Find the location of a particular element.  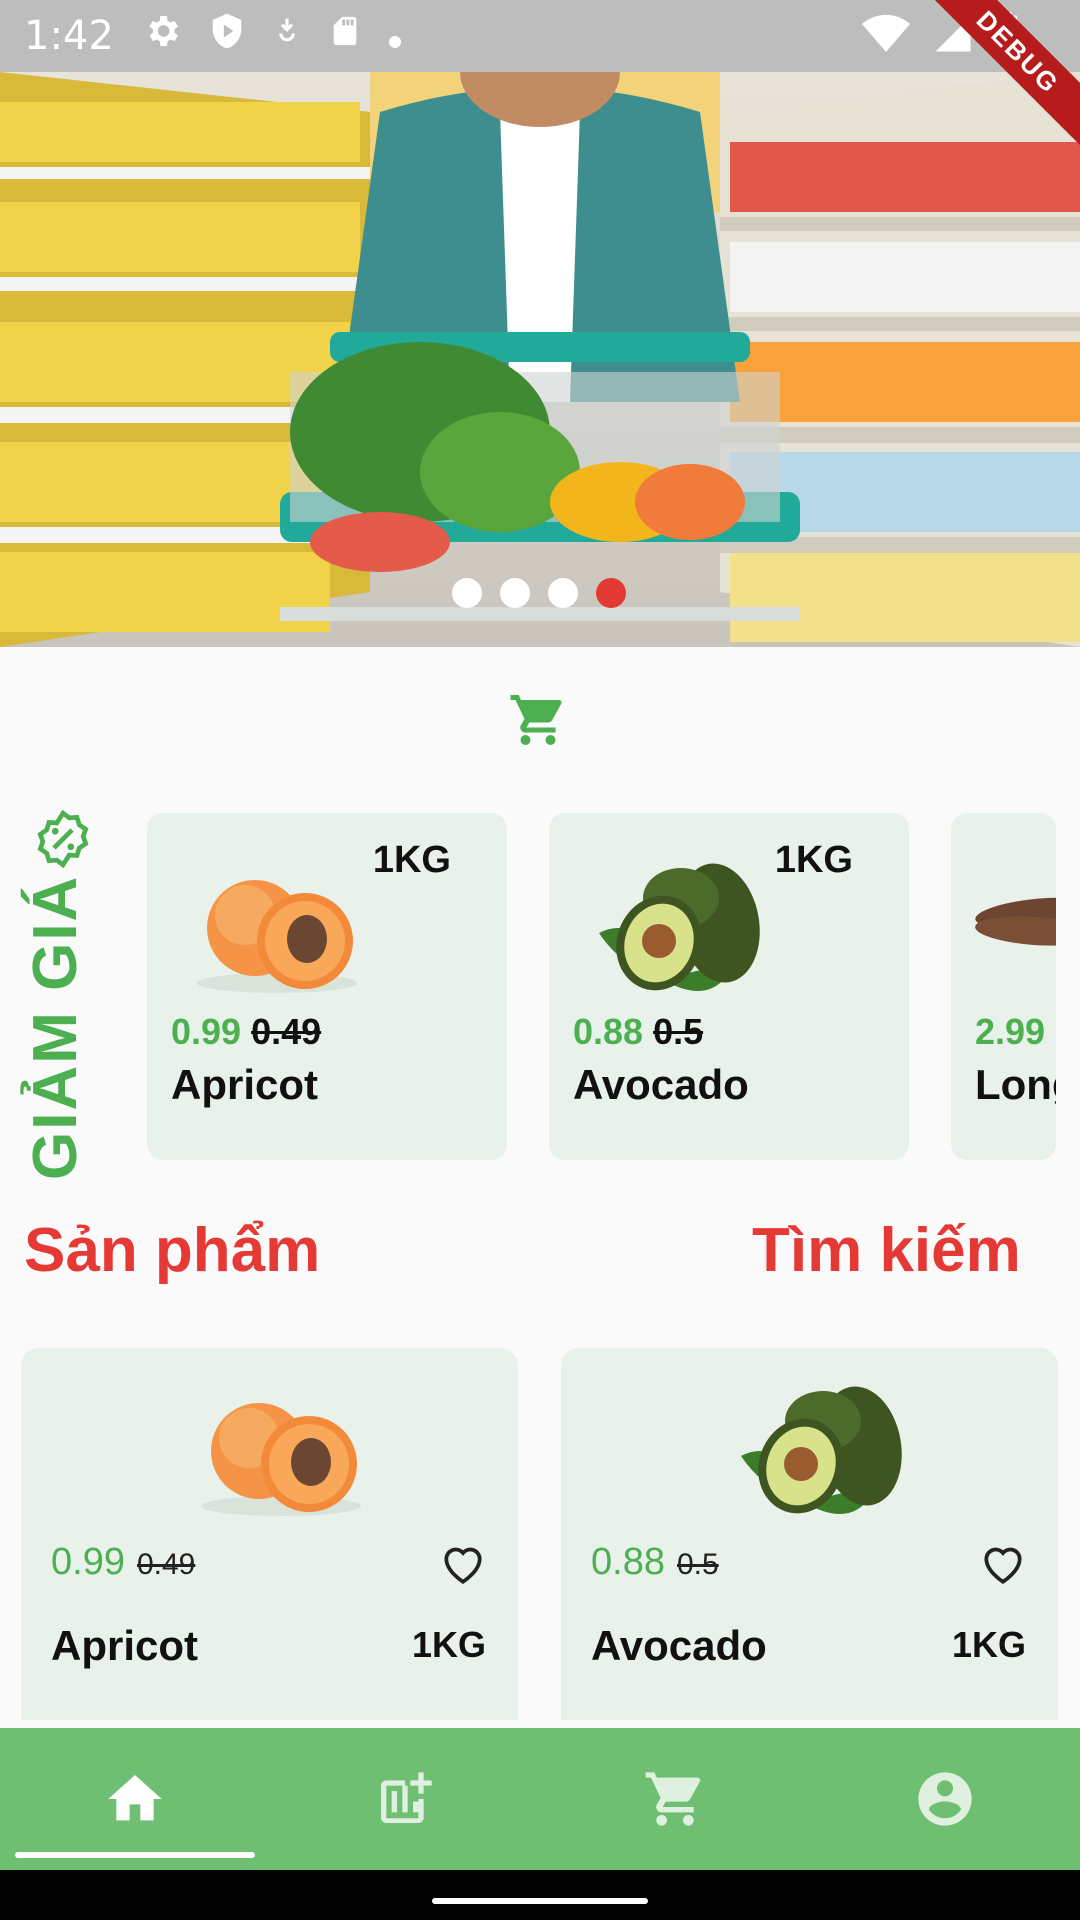

nav-cart is located at coordinates (675, 1799).